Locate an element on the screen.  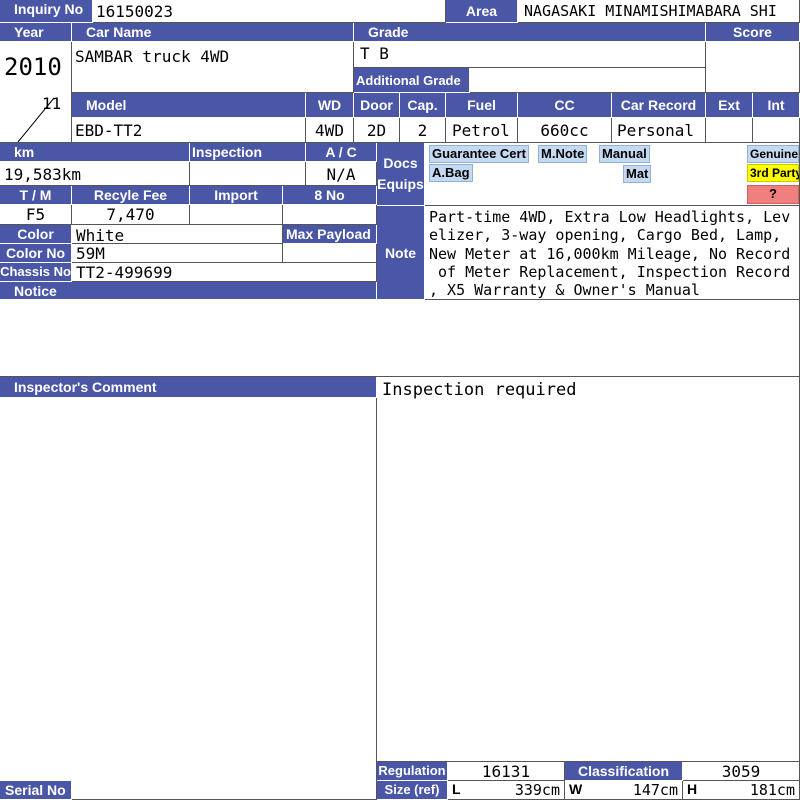
inspection-label: Inspection is located at coordinates (248, 152).